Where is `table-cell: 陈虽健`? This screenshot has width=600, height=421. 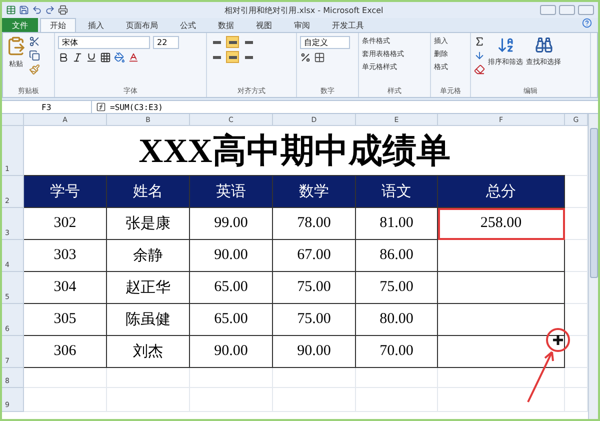 table-cell: 陈虽健 is located at coordinates (148, 320).